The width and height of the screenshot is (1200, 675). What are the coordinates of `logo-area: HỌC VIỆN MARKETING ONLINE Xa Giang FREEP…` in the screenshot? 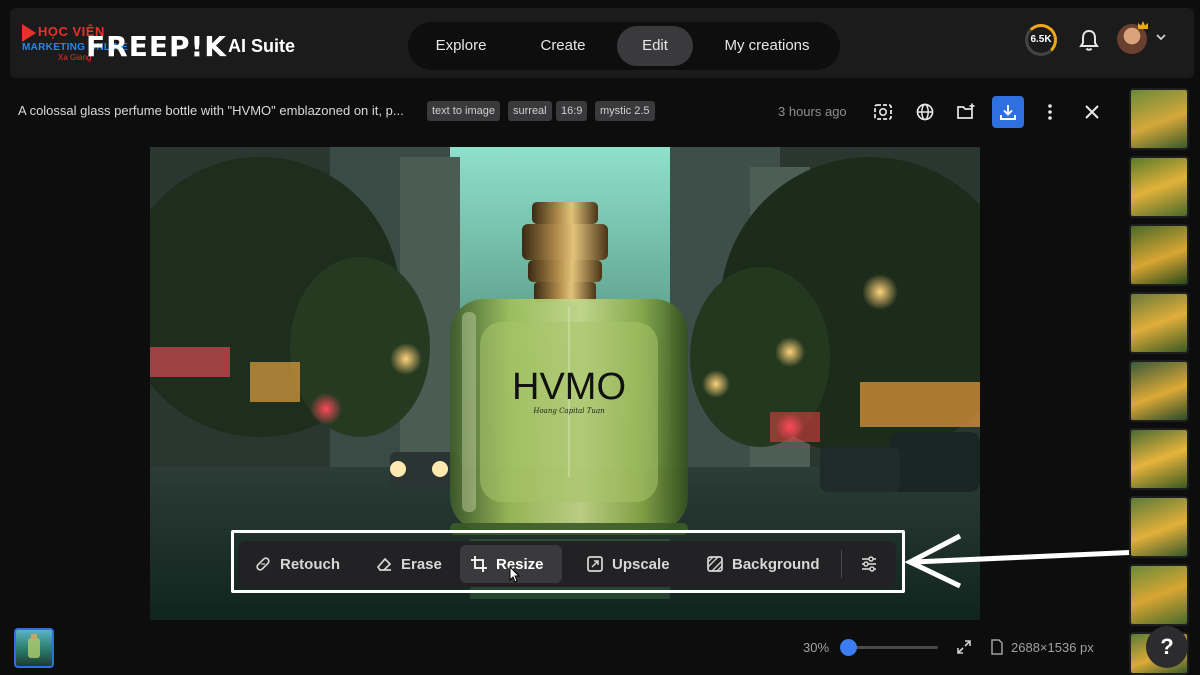 It's located at (163, 43).